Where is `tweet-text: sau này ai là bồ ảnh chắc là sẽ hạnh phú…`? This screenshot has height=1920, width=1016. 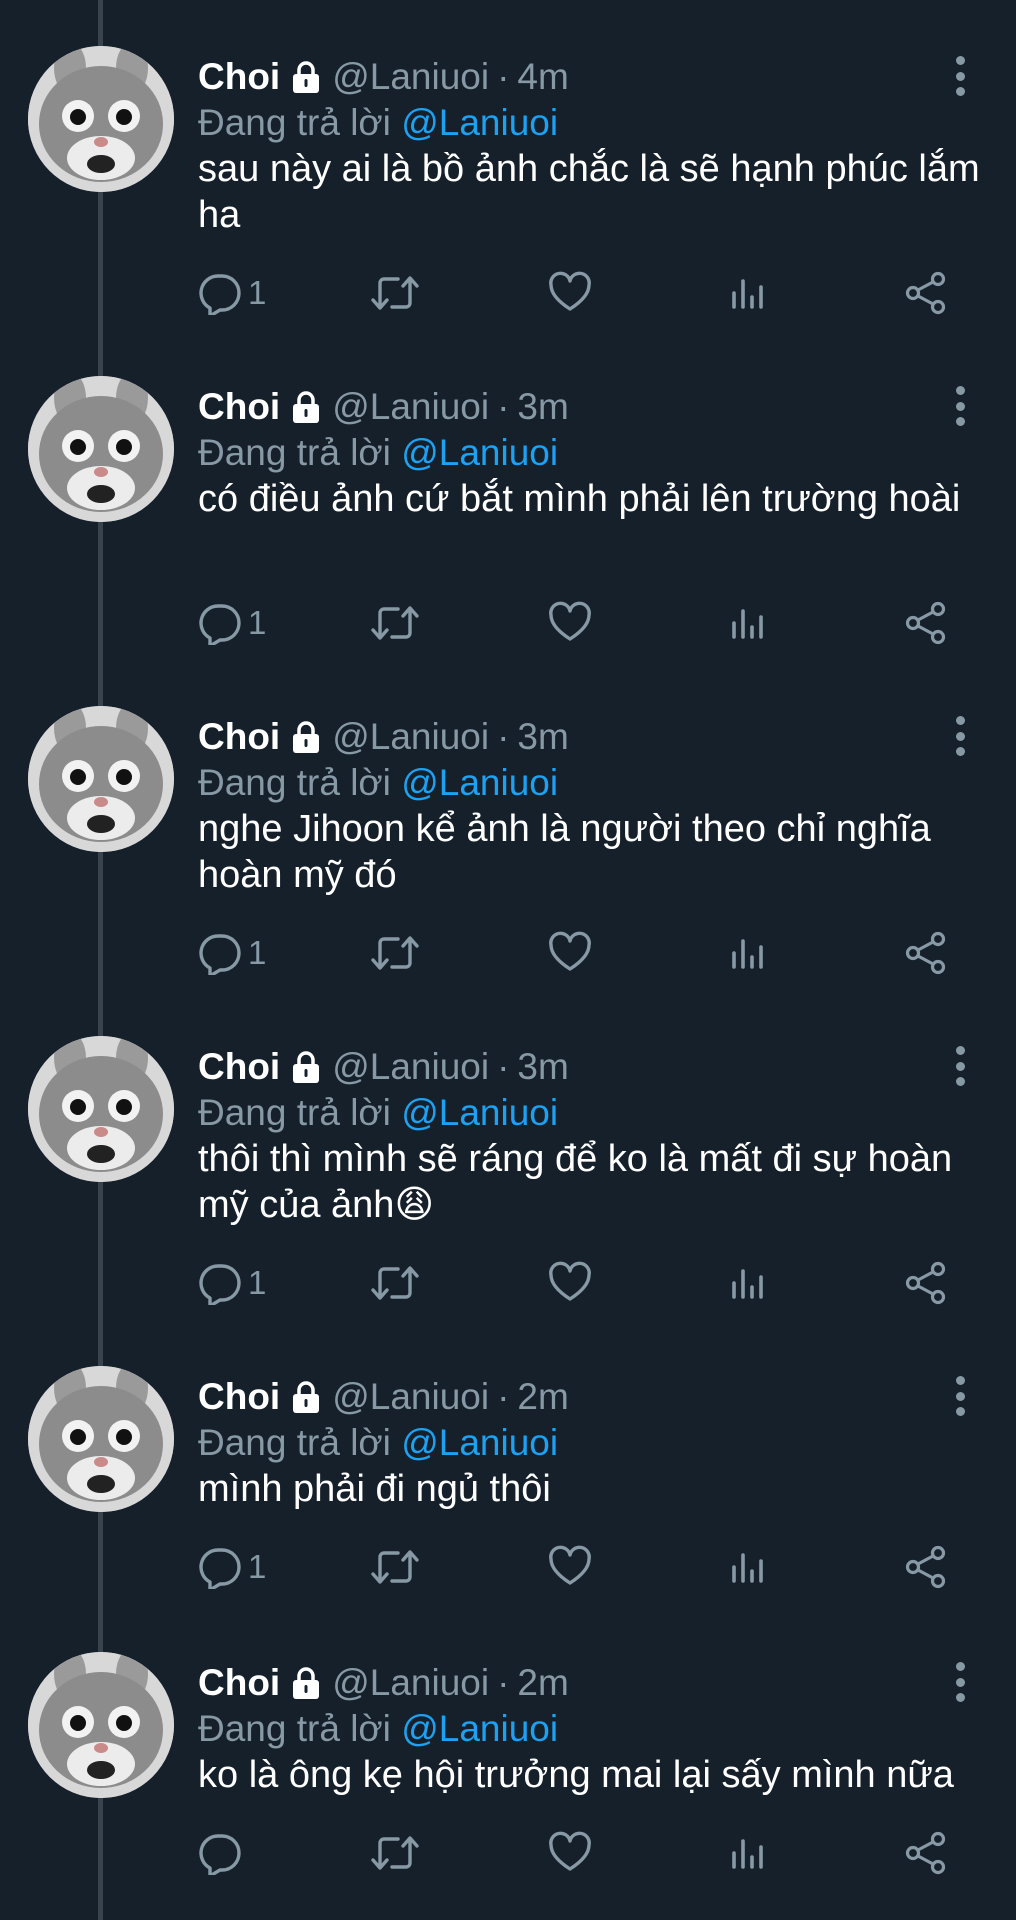 tweet-text: sau này ai là bồ ảnh chắc là sẽ hạnh phú… is located at coordinates (589, 192).